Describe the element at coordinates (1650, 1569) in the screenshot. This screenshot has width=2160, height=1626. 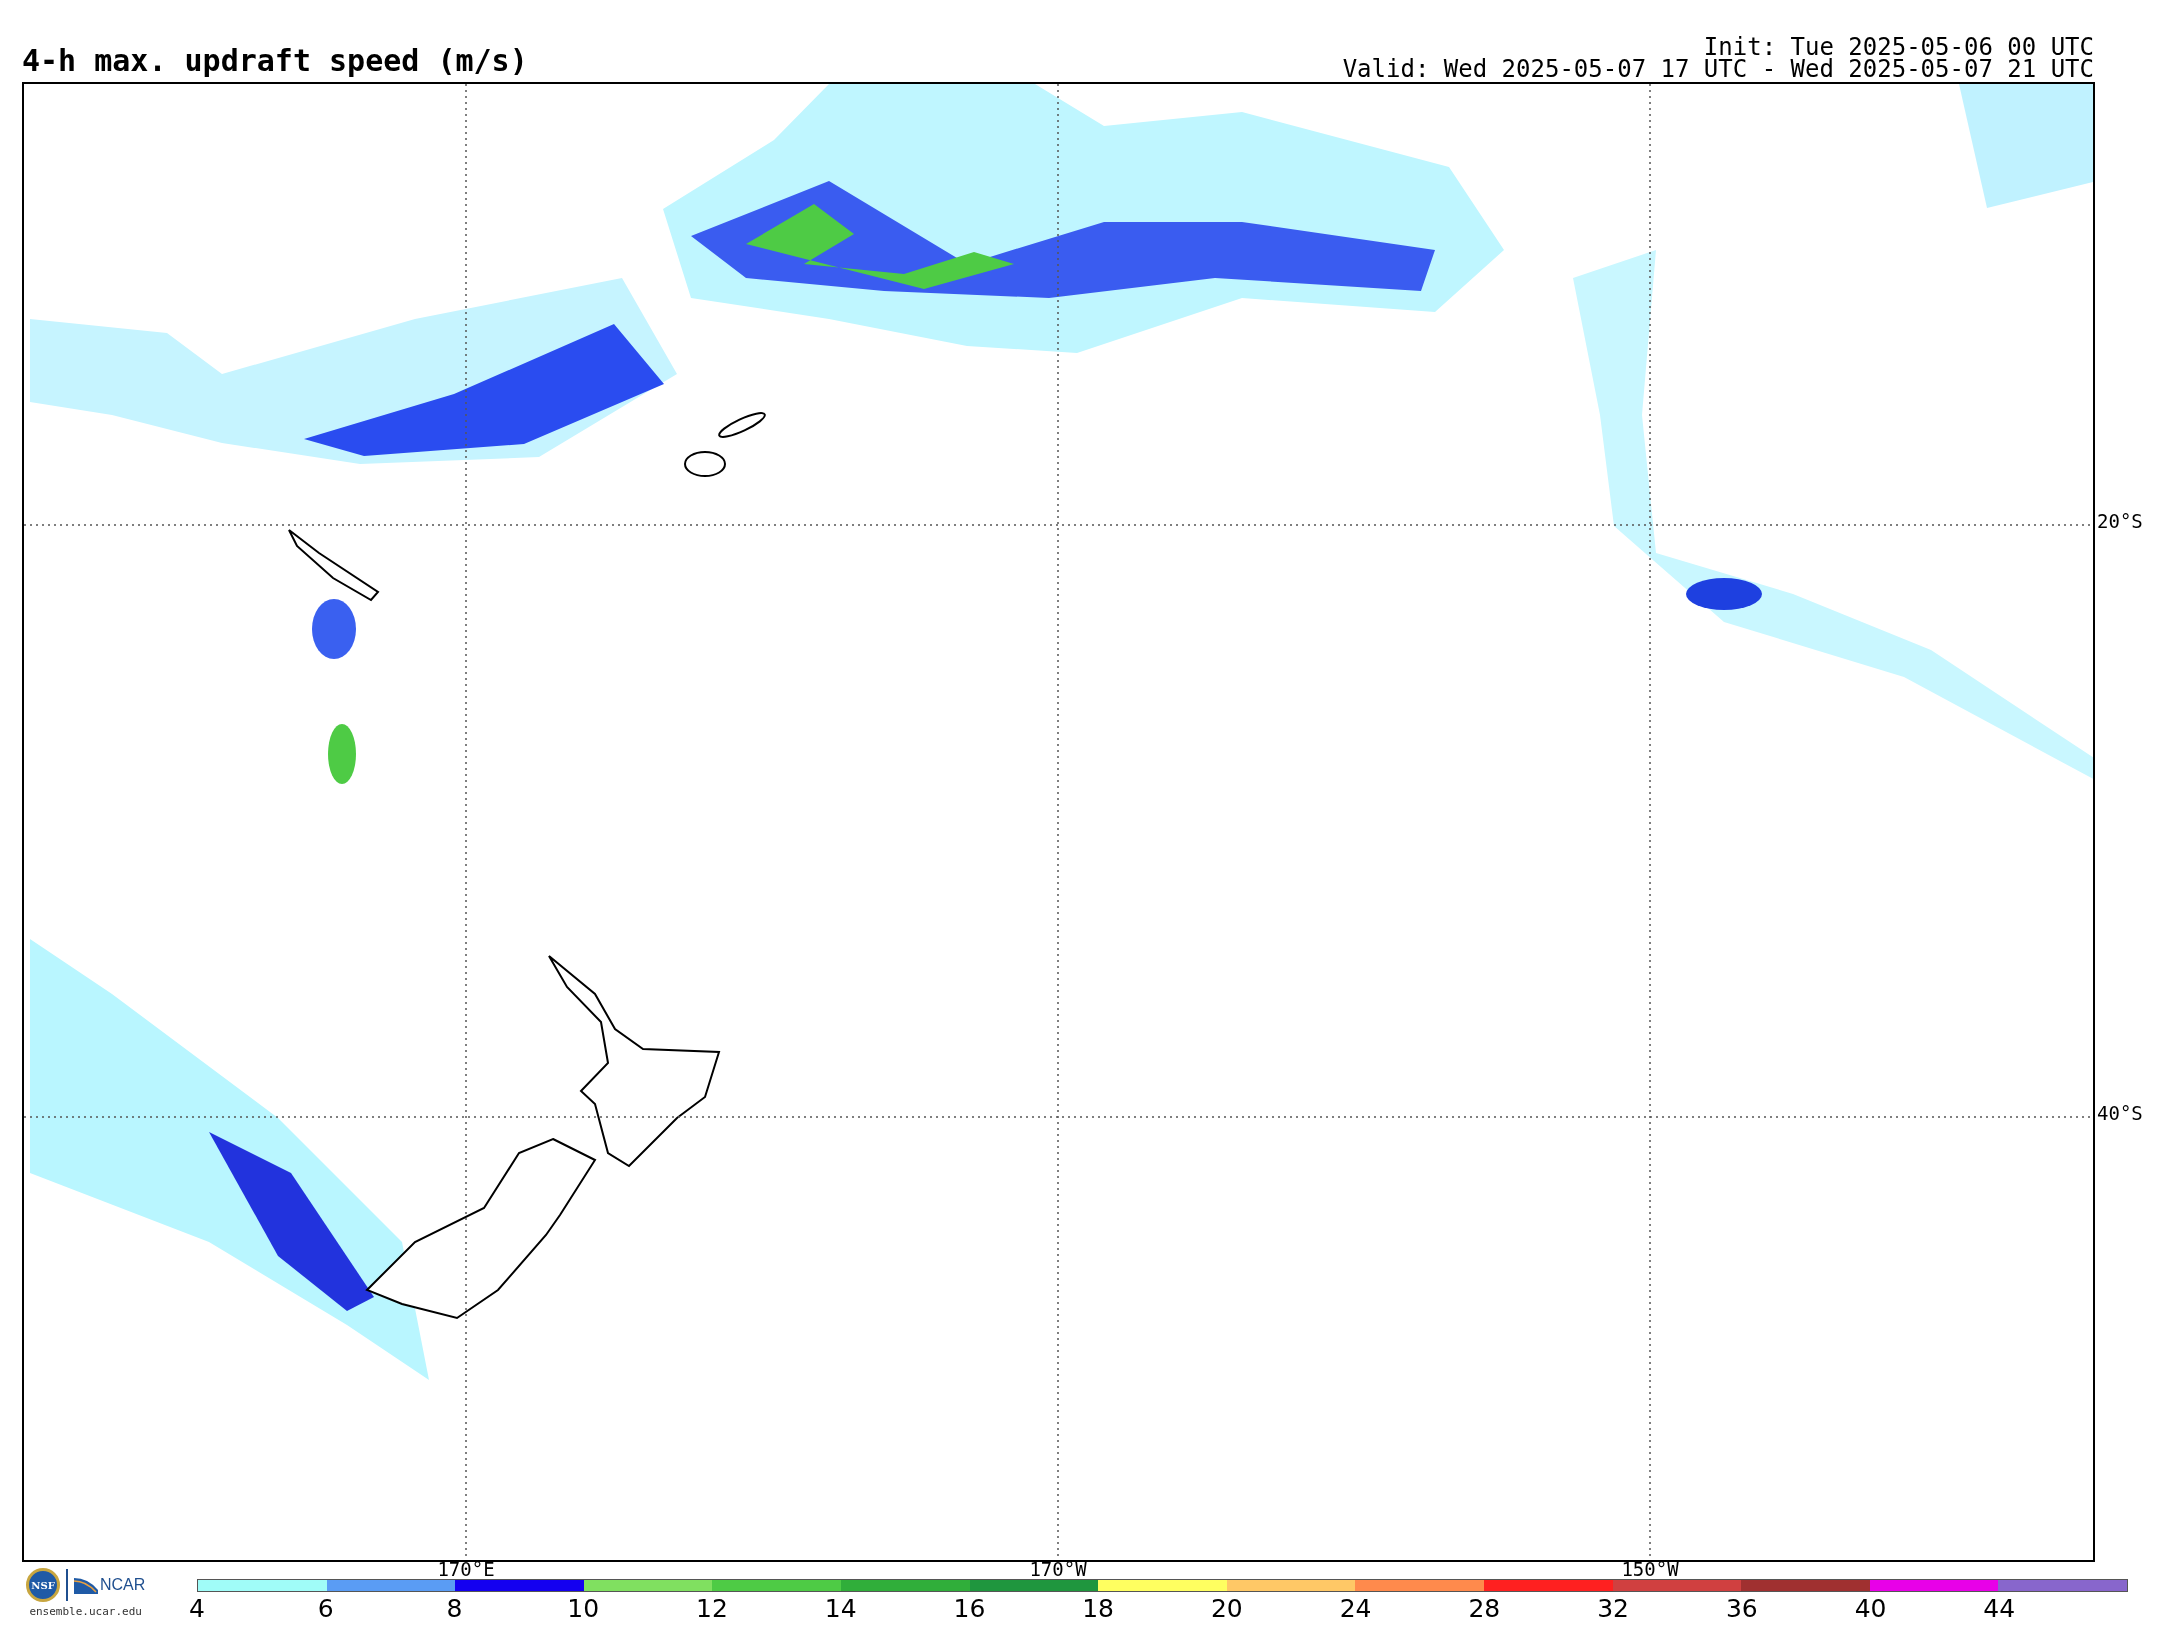
I see `longitude-label: 150°W` at that location.